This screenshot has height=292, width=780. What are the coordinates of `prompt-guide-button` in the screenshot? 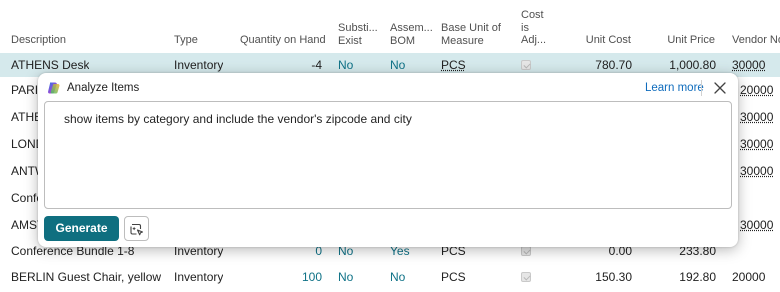 It's located at (136, 228).